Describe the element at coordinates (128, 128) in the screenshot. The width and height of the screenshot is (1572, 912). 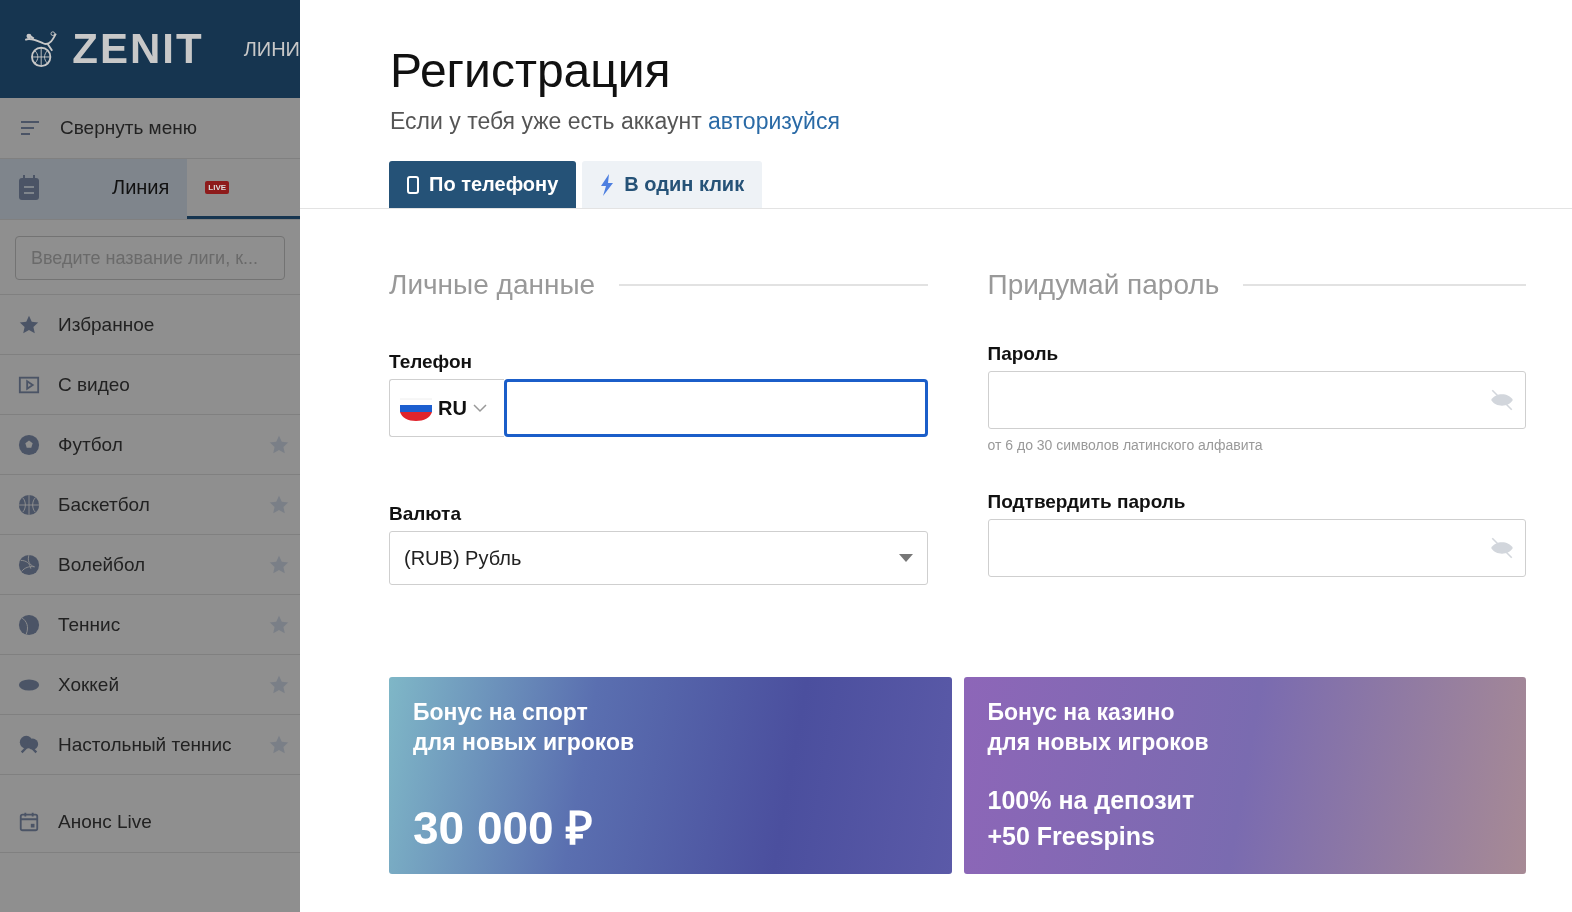
I see `collapse-menu-label: Свернуть меню` at that location.